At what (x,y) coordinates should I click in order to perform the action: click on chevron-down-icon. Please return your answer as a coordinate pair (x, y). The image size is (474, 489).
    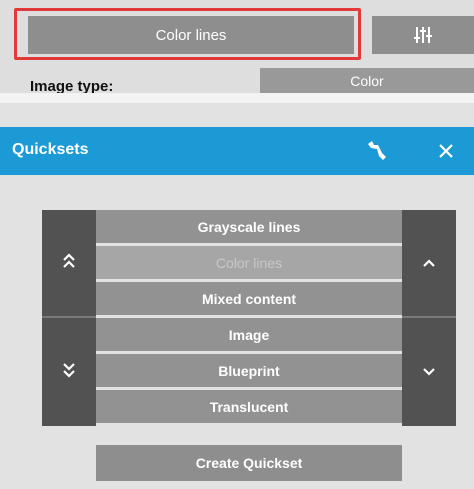
    Looking at the image, I should click on (429, 372).